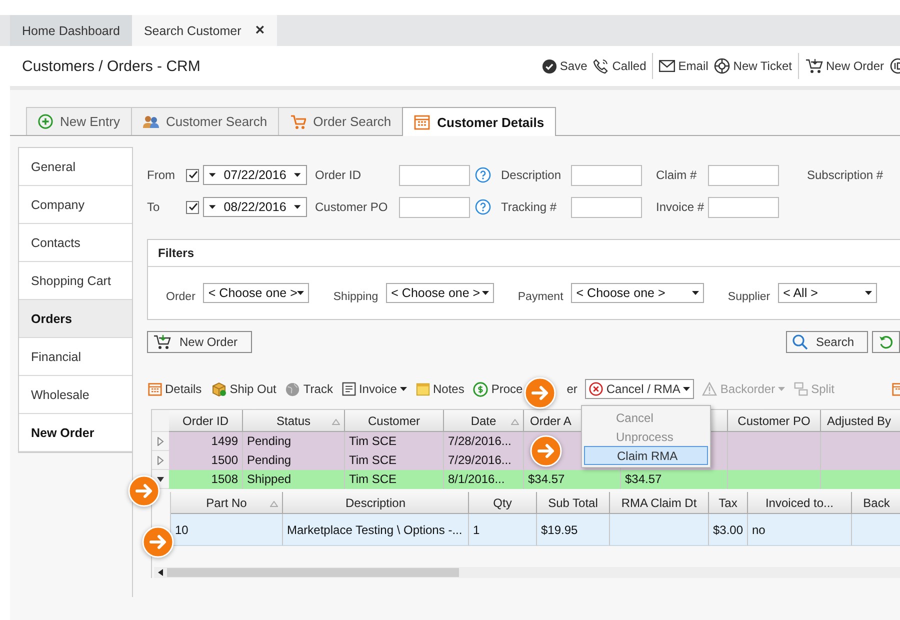  What do you see at coordinates (573, 530) in the screenshot?
I see `table-cell: $19.95` at bounding box center [573, 530].